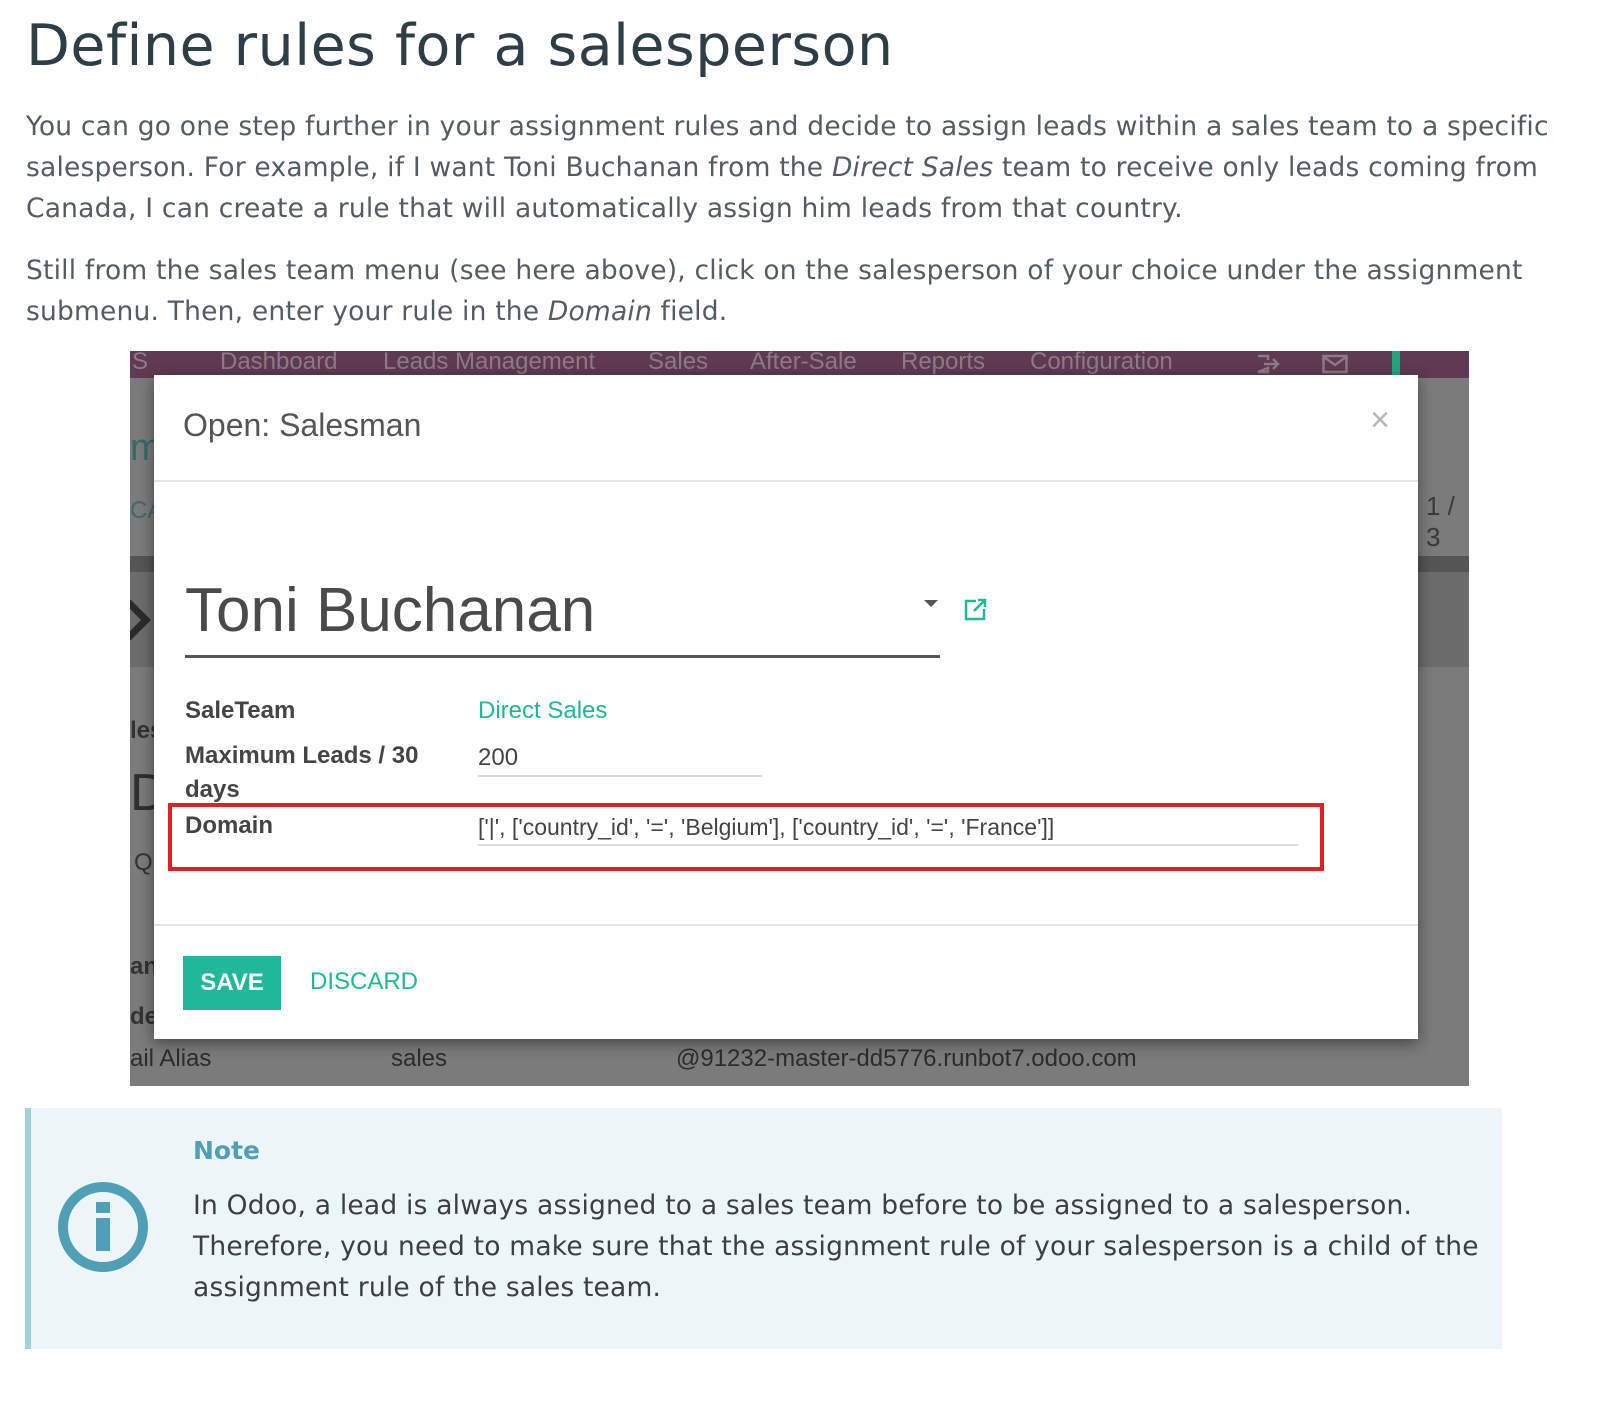  I want to click on header-divider, so click(786, 481).